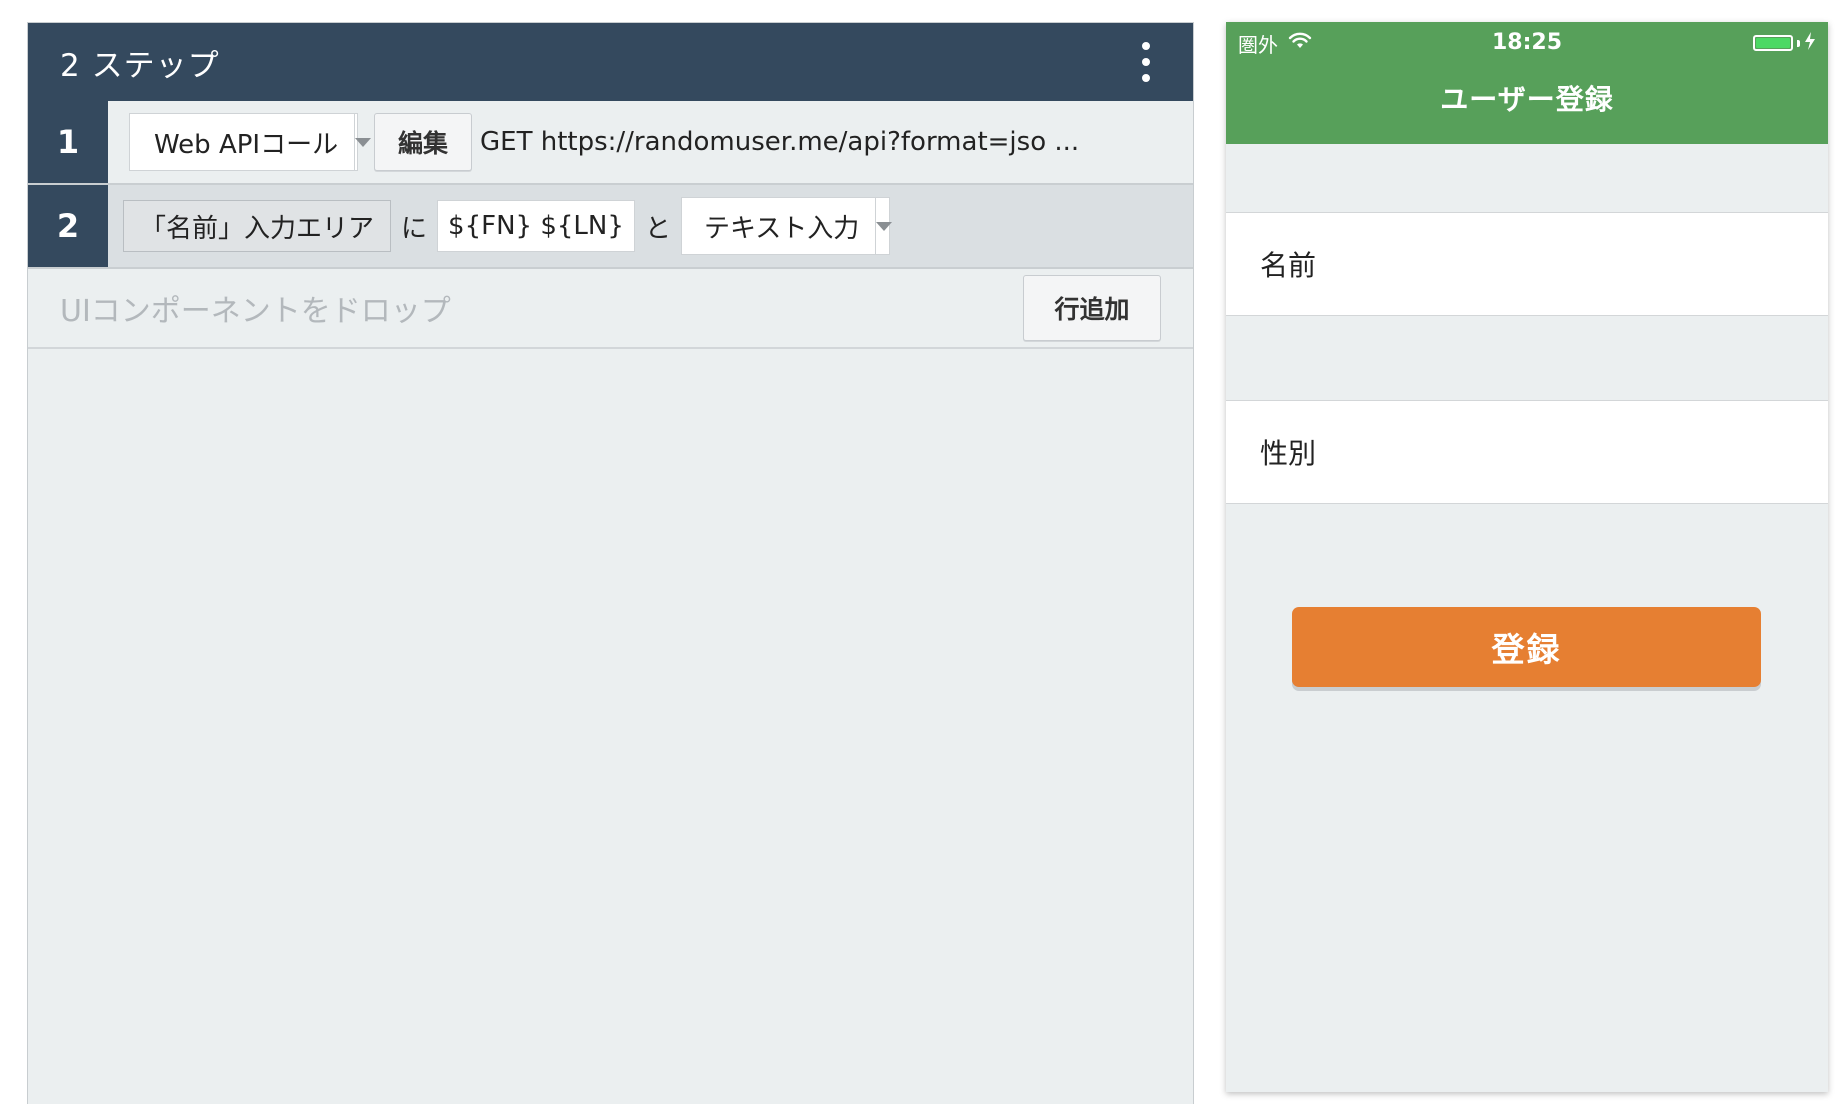 Image resolution: width=1842 pixels, height=1104 pixels. Describe the element at coordinates (1526, 647) in the screenshot. I see `register-button: 登録` at that location.